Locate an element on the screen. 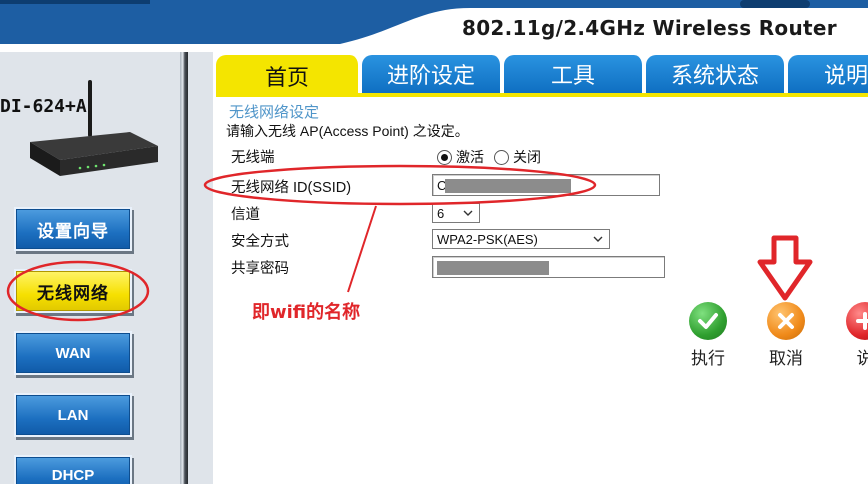 The image size is (868, 484). sidebar-item-label: LAN is located at coordinates (73, 415).